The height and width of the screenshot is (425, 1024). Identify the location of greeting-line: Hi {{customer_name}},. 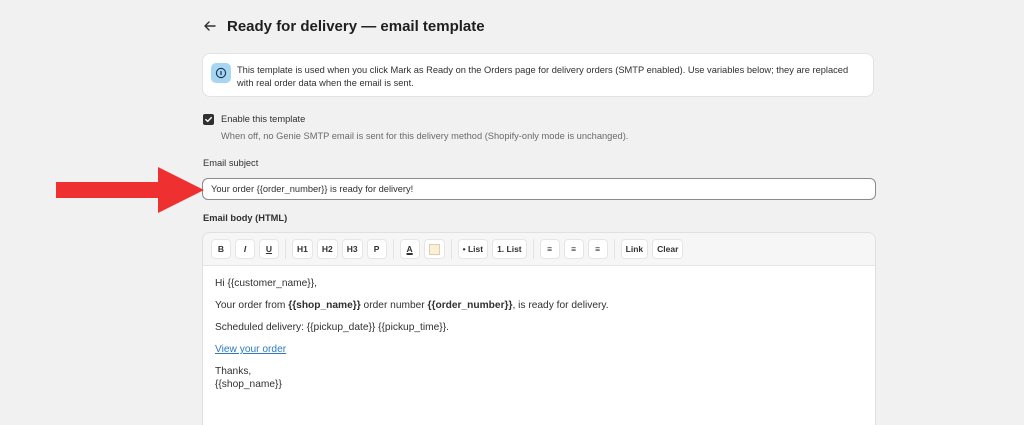
(266, 283).